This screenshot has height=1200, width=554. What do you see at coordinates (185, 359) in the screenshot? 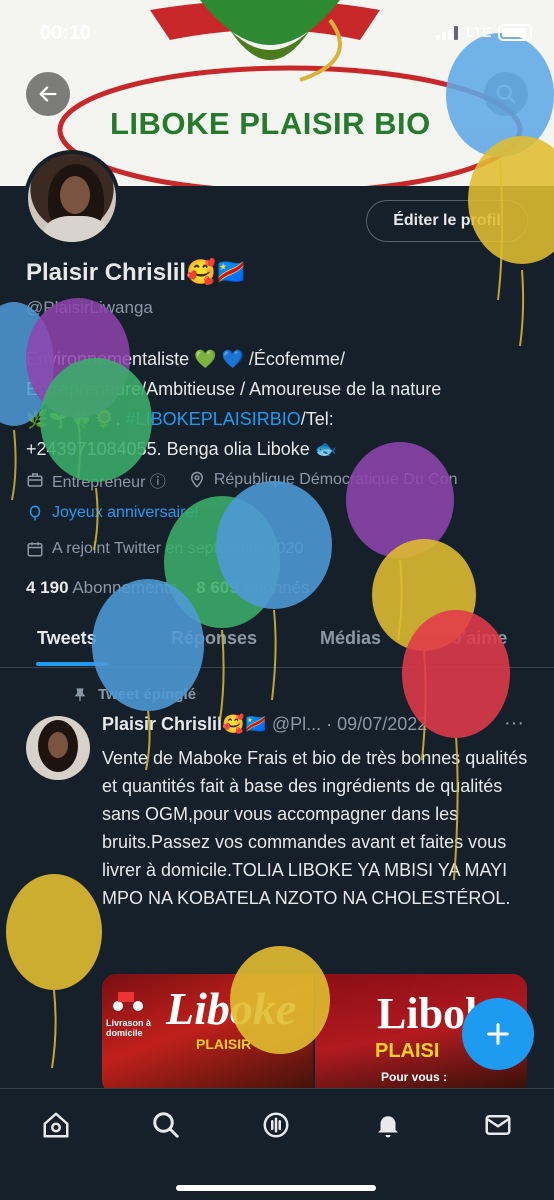
I see `bio-line: Environnementaliste 💚 💙 /Écofemme/` at bounding box center [185, 359].